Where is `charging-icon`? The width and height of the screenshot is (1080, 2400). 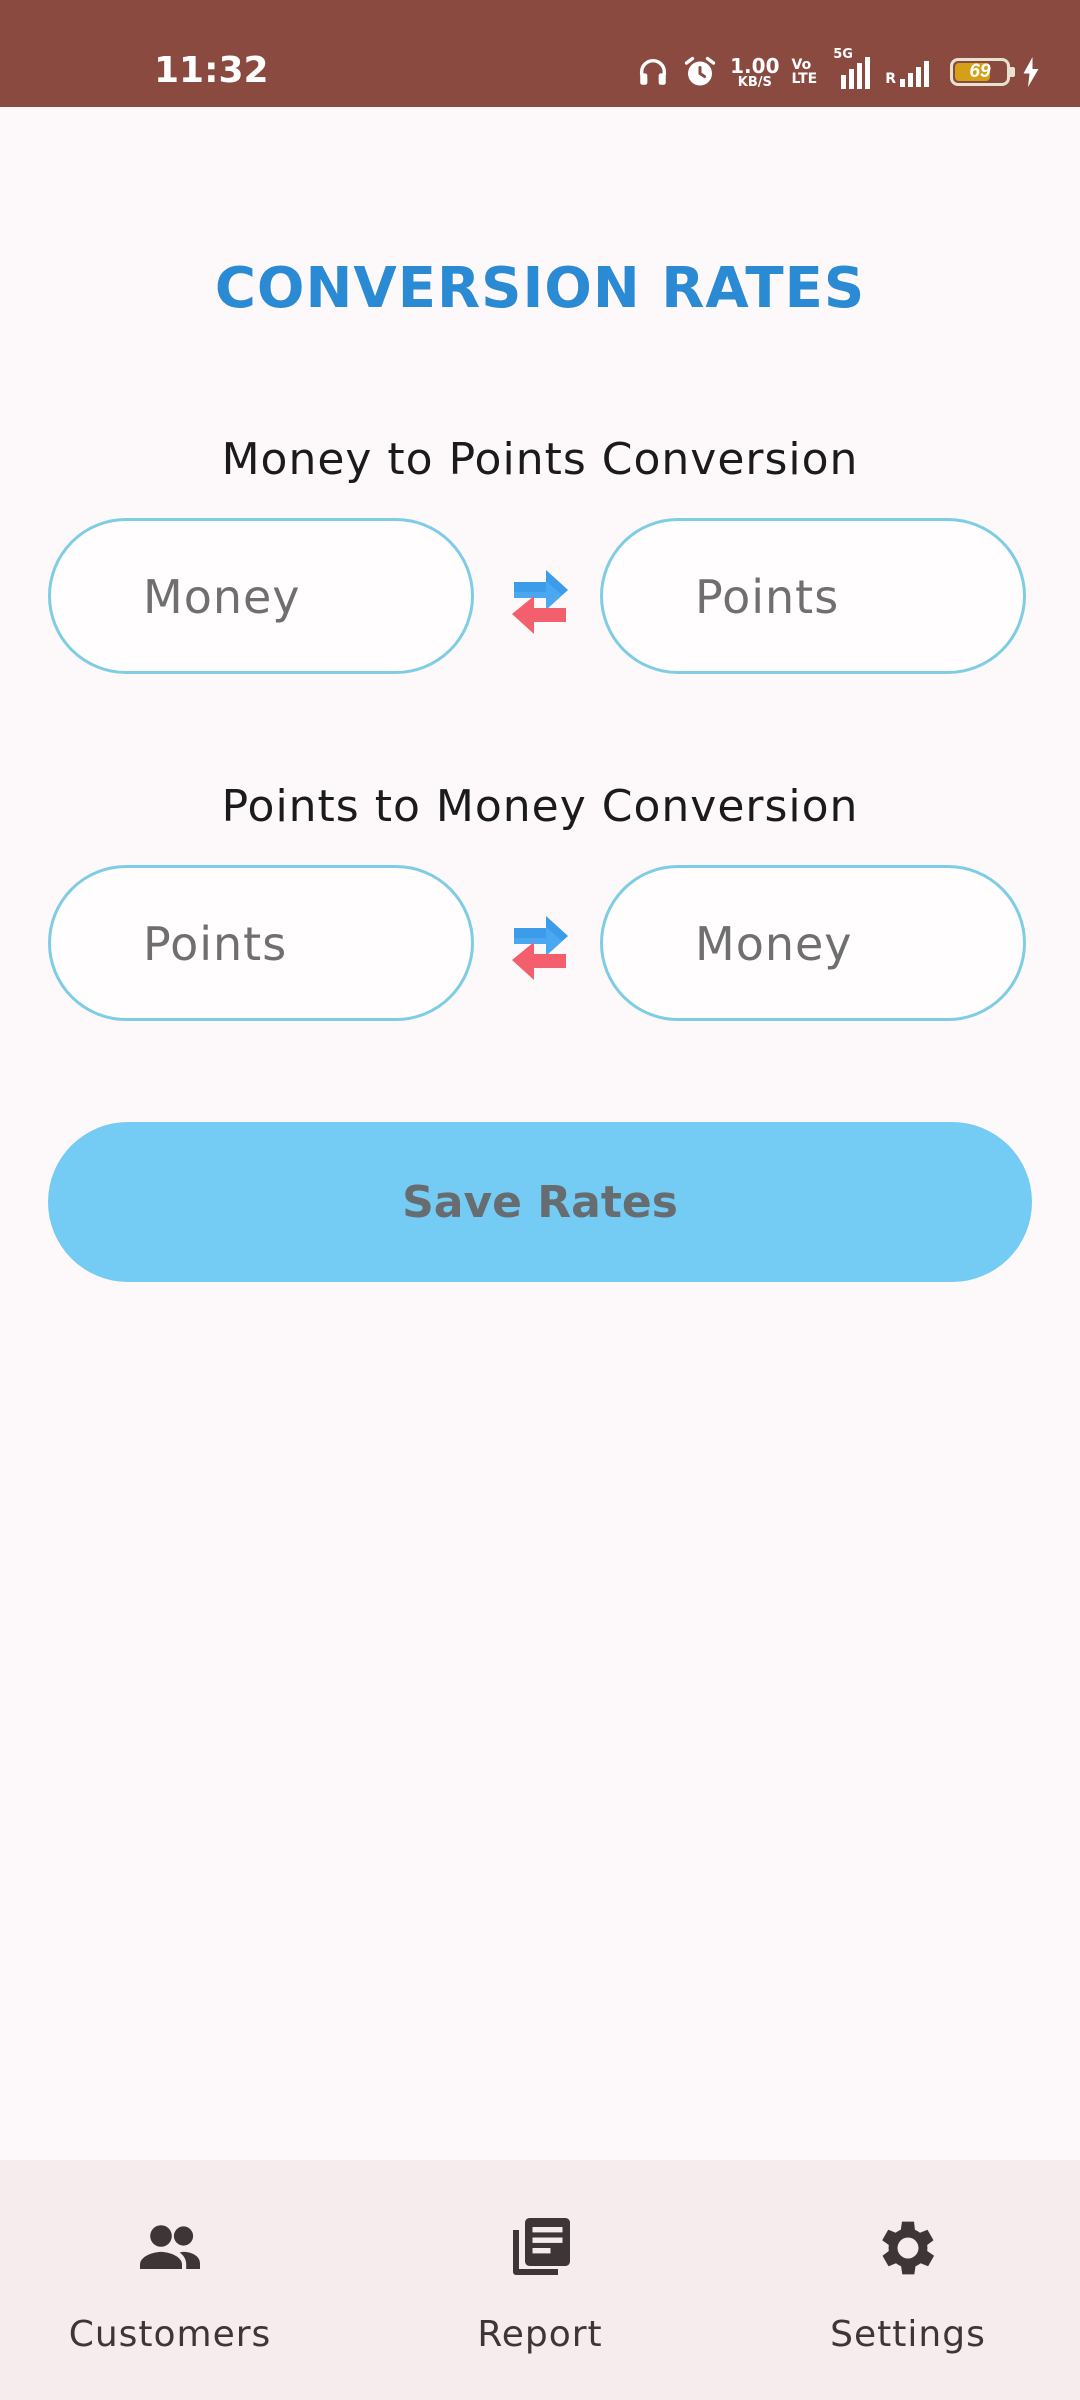
charging-icon is located at coordinates (1031, 72).